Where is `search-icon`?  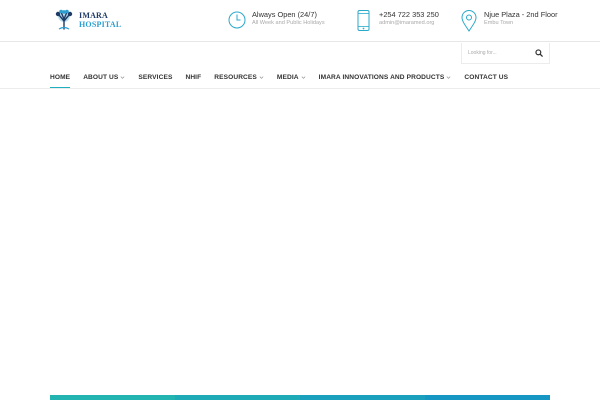
search-icon is located at coordinates (539, 53).